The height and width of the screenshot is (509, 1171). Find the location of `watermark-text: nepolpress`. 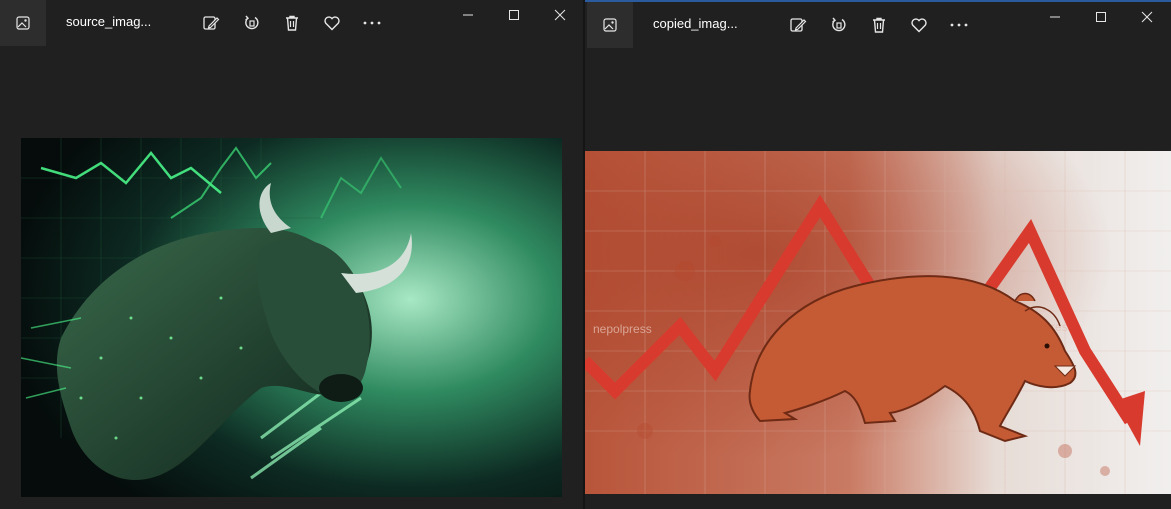

watermark-text: nepolpress is located at coordinates (622, 329).